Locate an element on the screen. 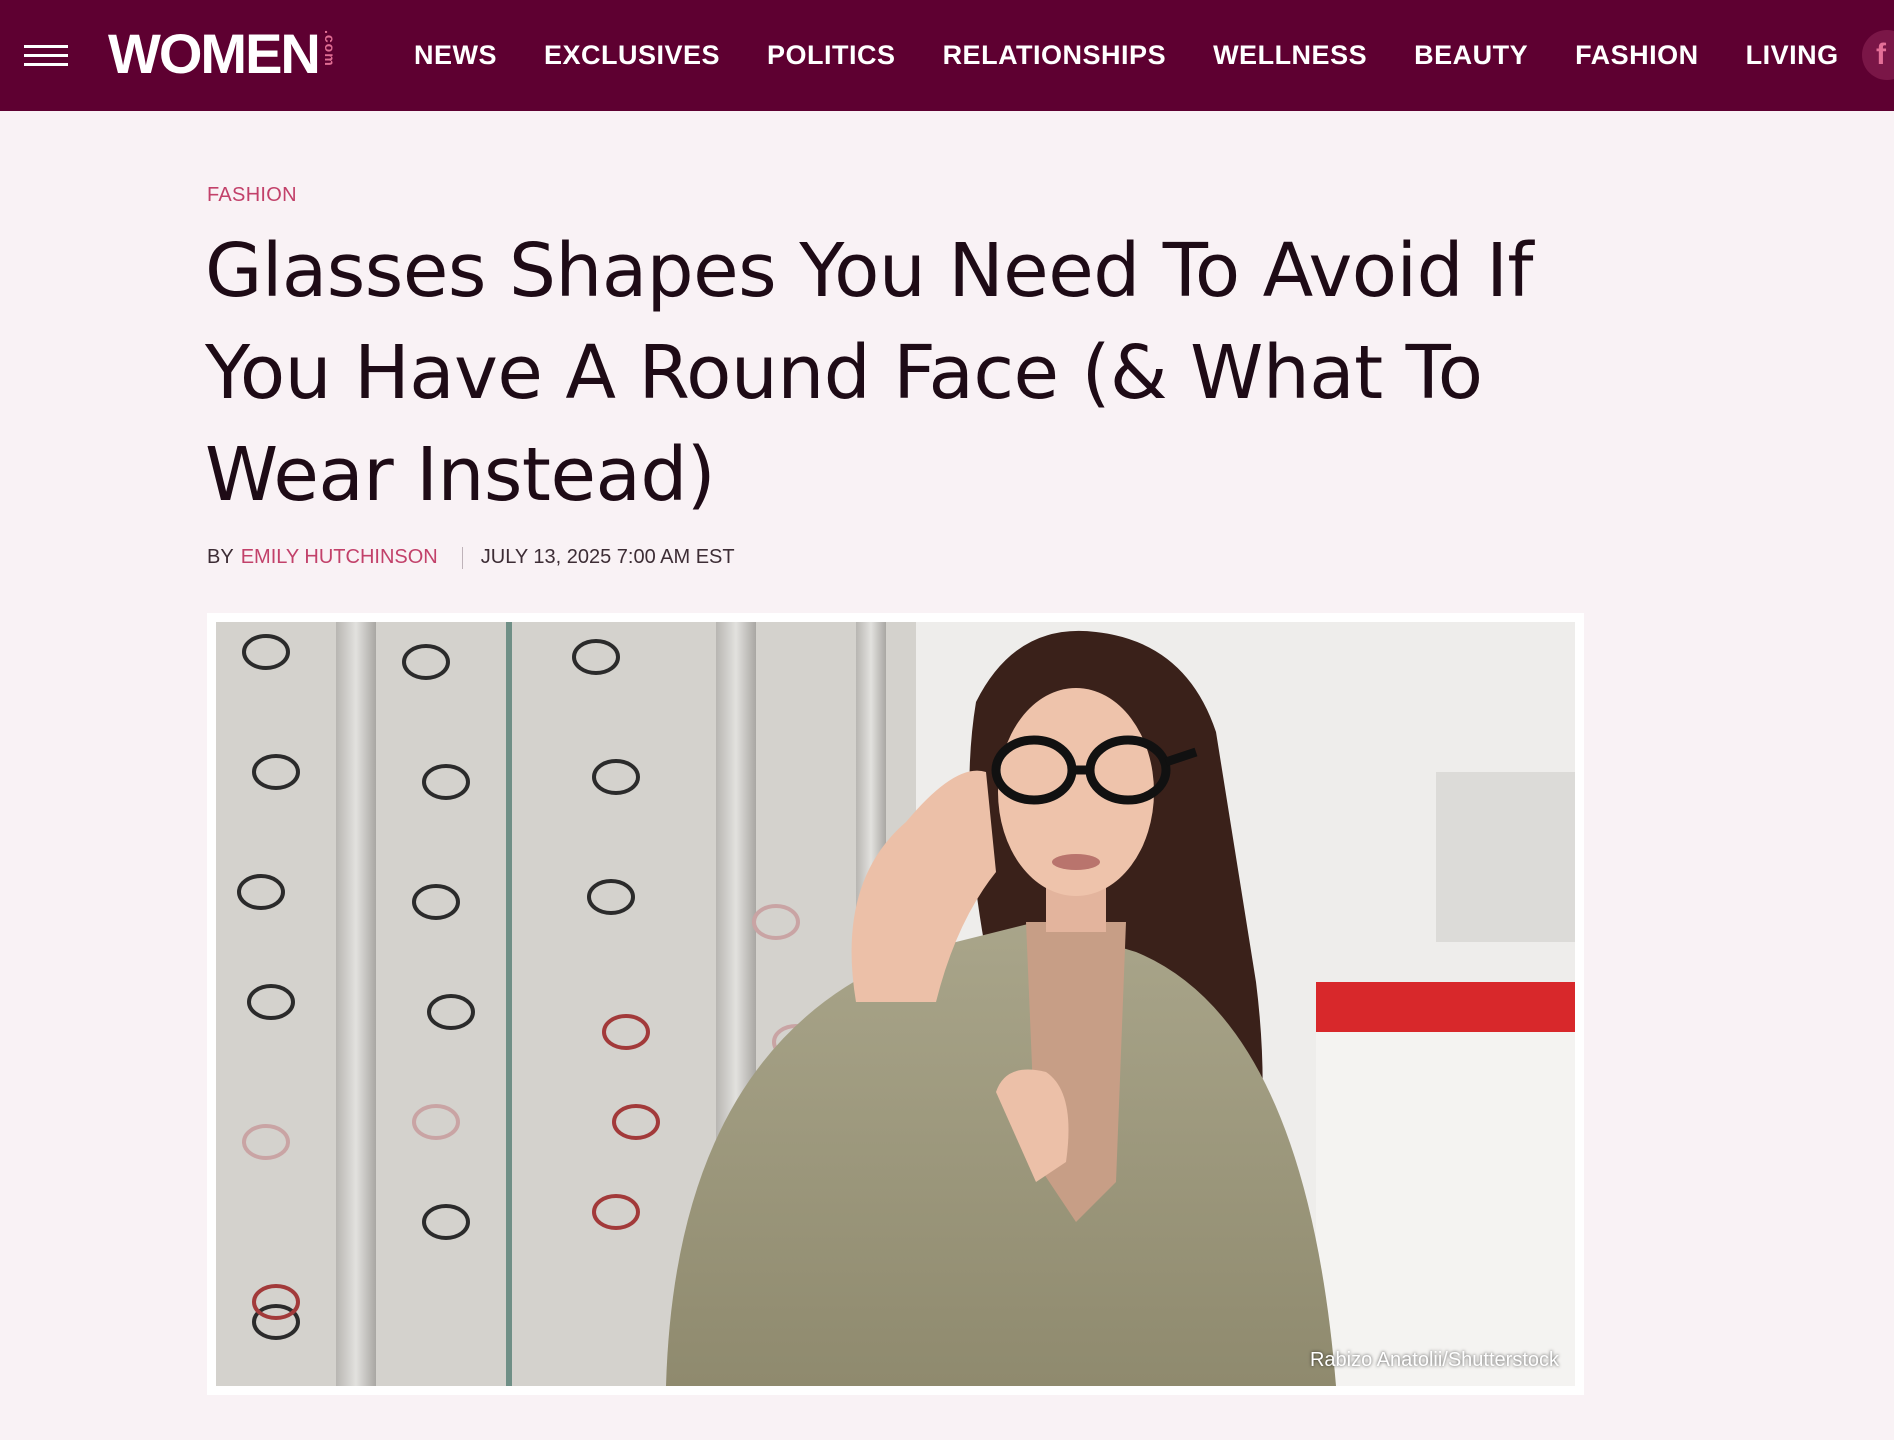  nav-item-wellness: WELLNESS is located at coordinates (1290, 55).